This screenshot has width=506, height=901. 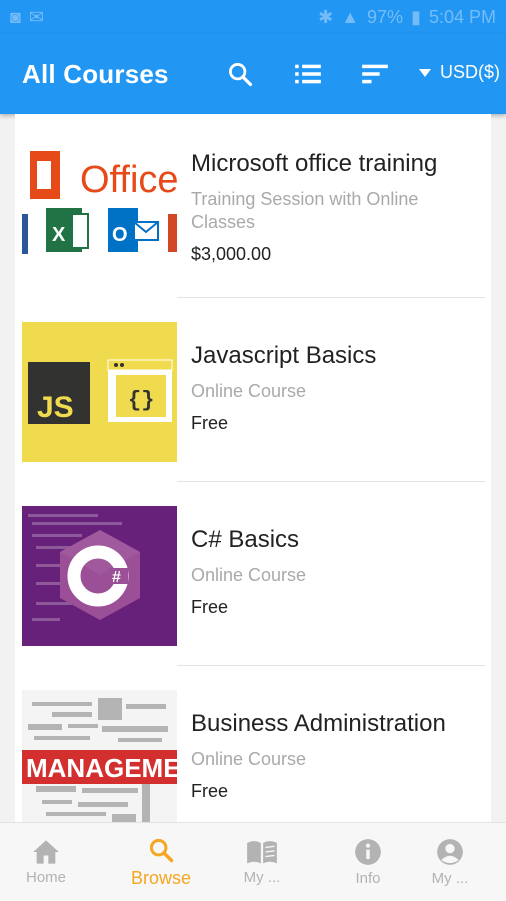 I want to click on dropdown-arrow-icon, so click(x=425, y=72).